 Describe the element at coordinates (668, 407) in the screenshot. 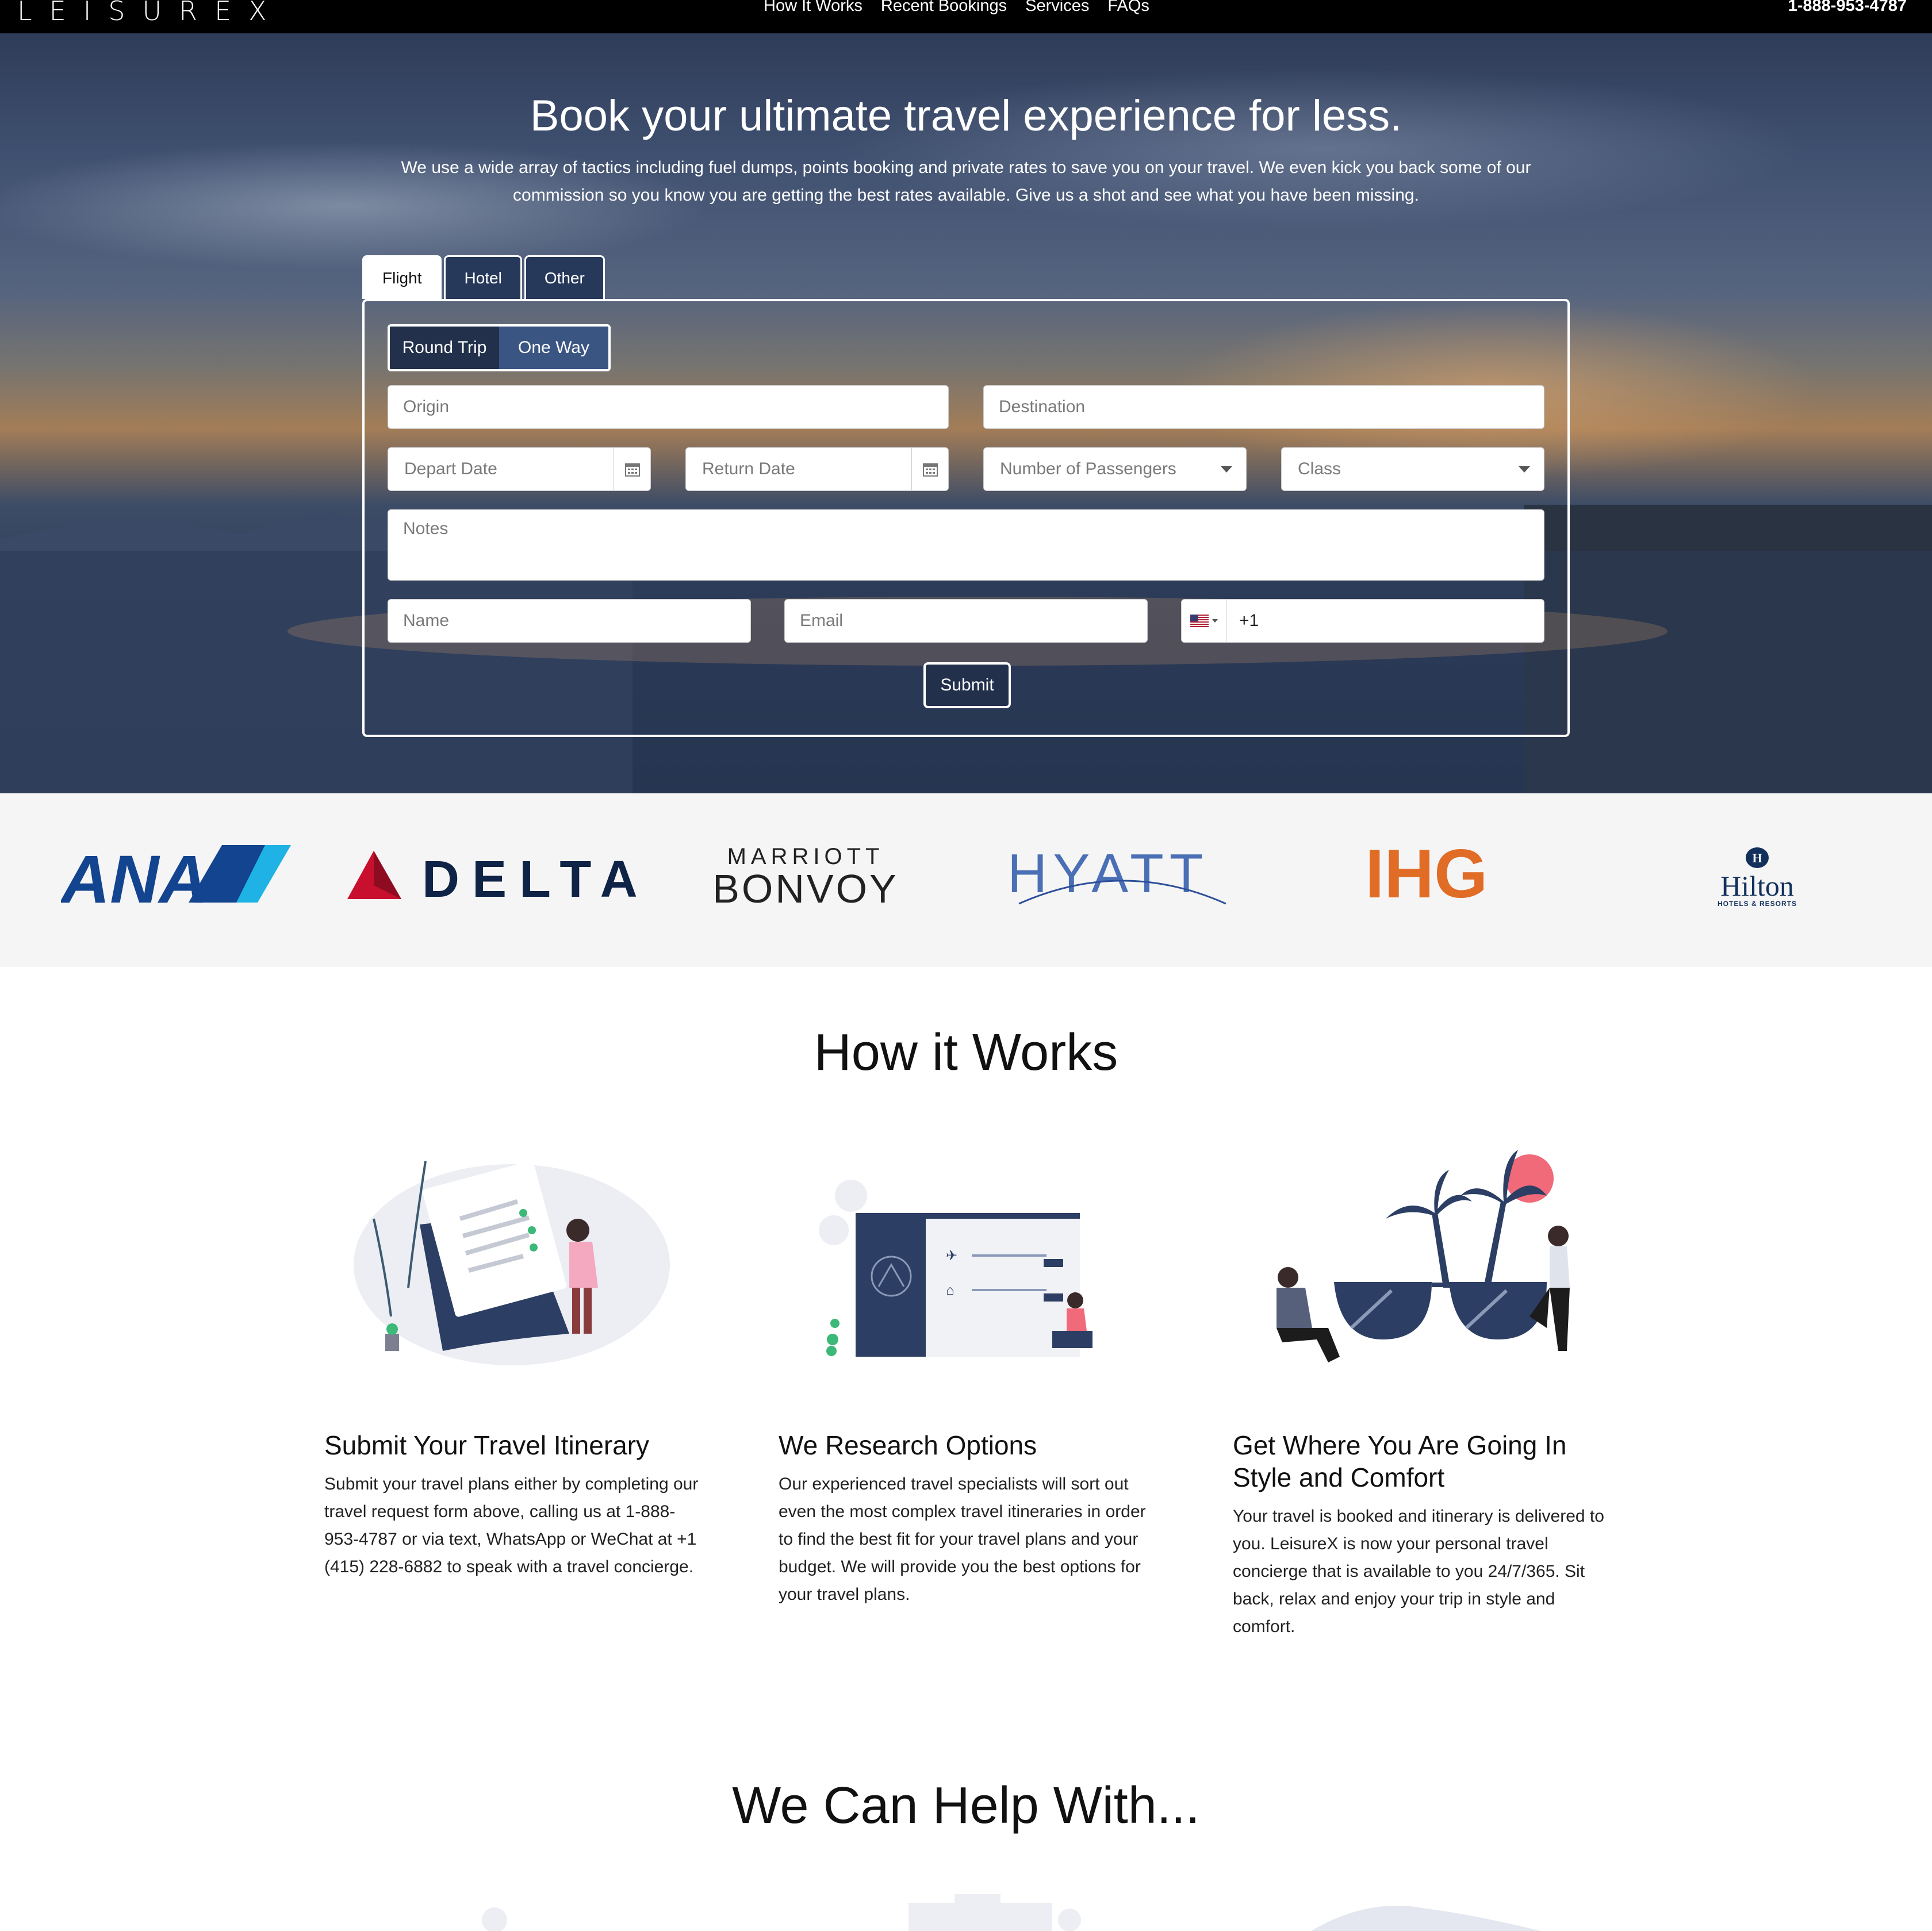

I see `origin-input: Origin` at that location.